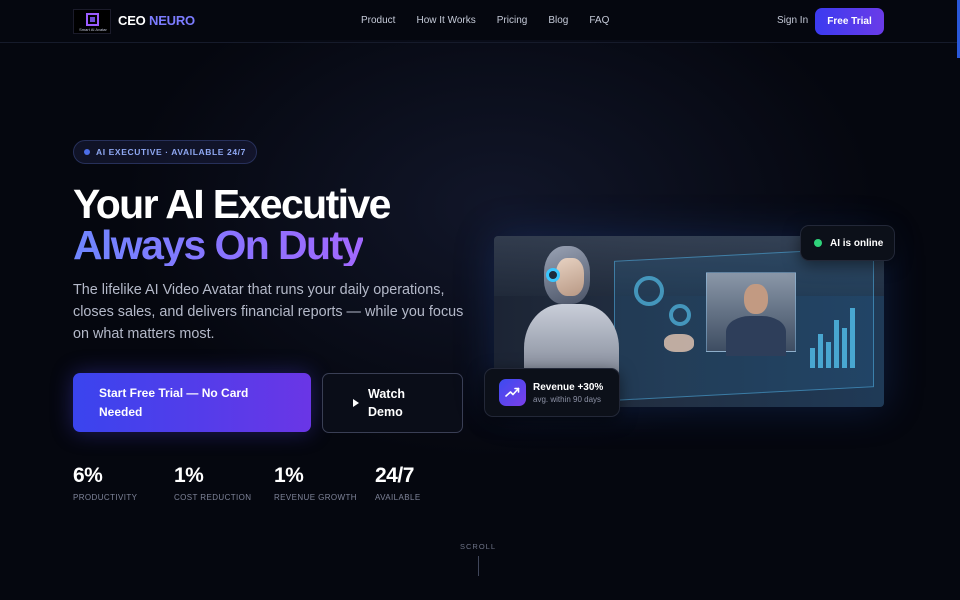 Image resolution: width=960 pixels, height=600 pixels. Describe the element at coordinates (315, 497) in the screenshot. I see `stat-label: REVENUE GROWTH` at that location.